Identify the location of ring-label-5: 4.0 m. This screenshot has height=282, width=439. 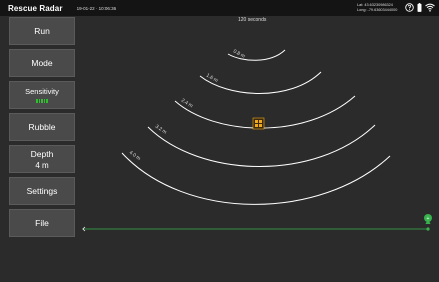
(135, 156).